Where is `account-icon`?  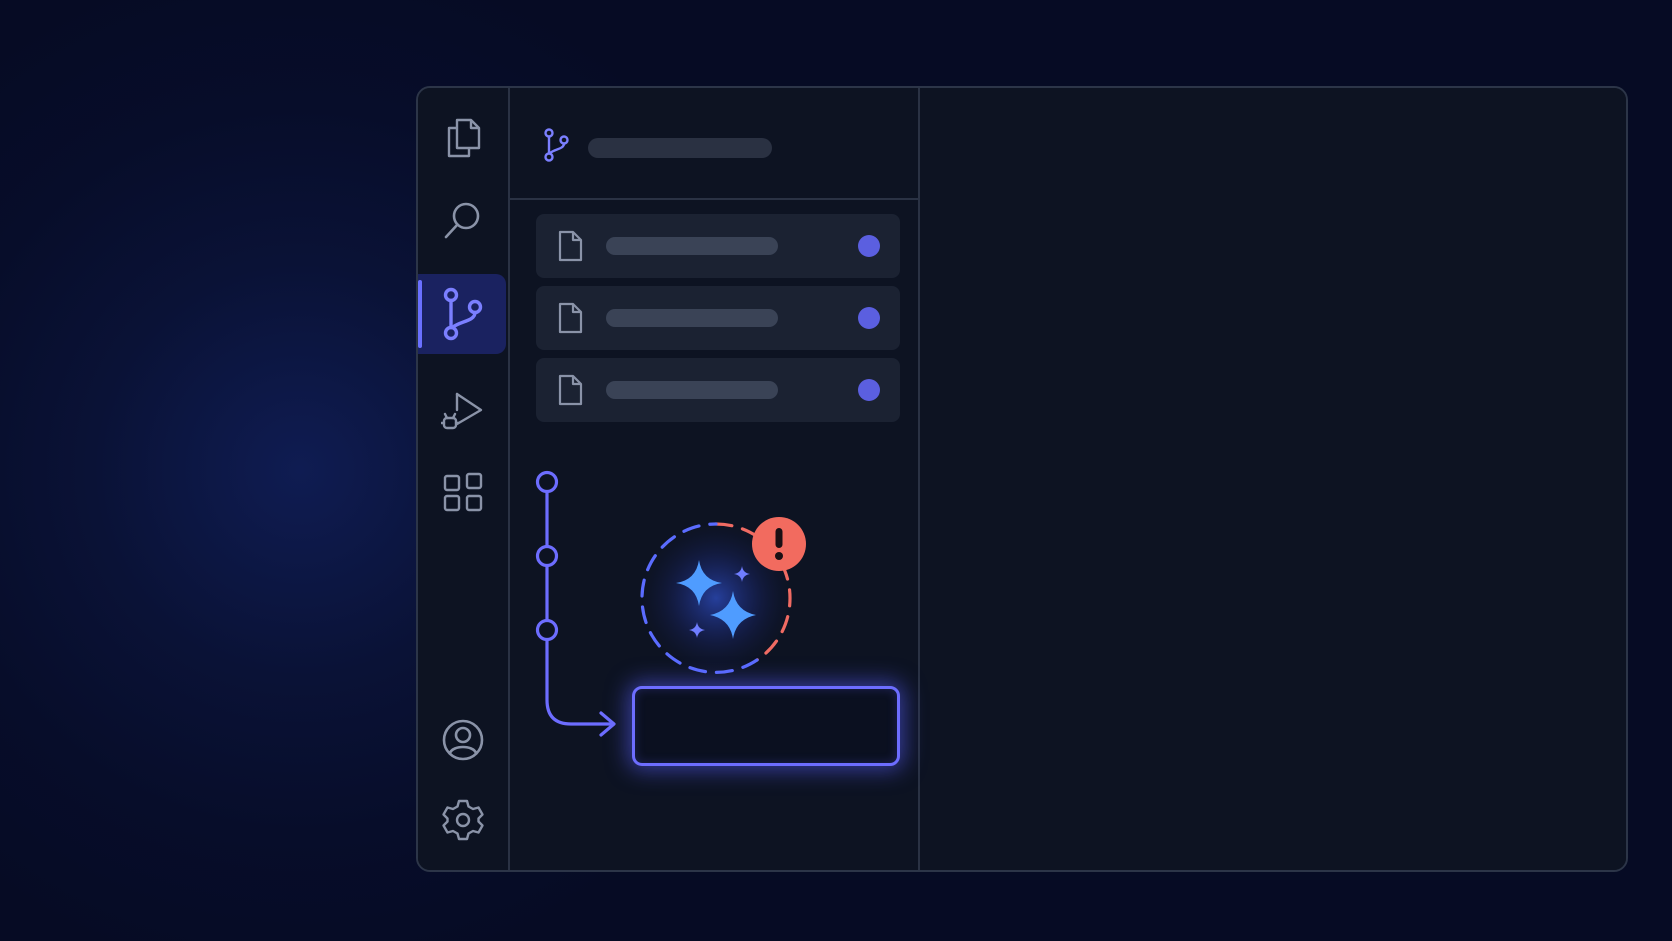 account-icon is located at coordinates (463, 740).